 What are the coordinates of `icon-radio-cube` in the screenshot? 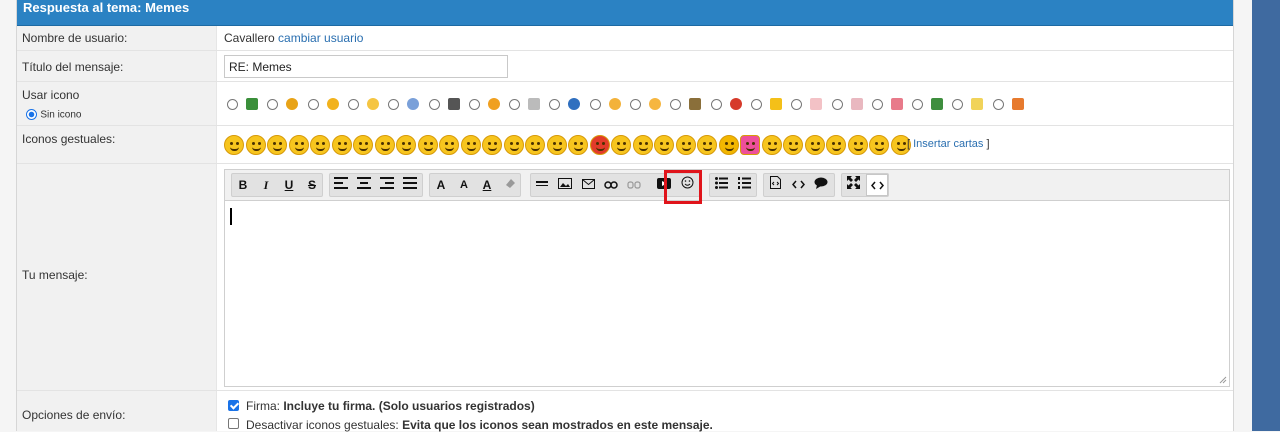 It's located at (515, 104).